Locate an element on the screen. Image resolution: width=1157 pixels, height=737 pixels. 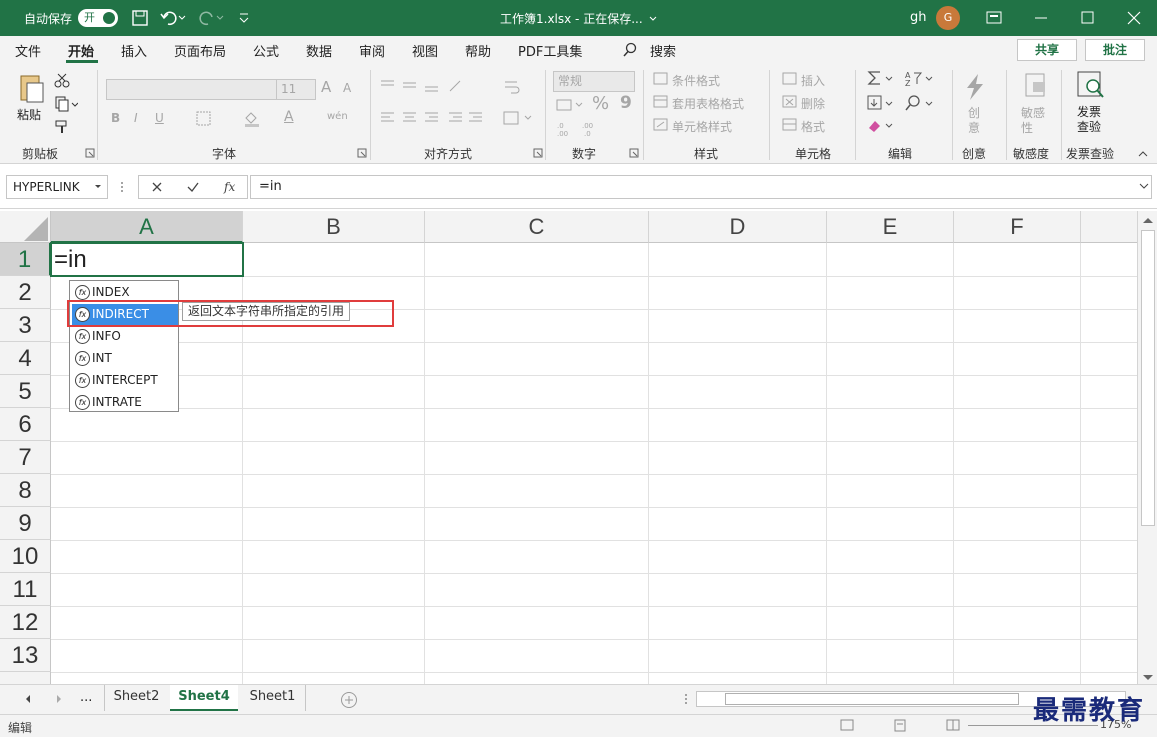
page-break-view-icon is located at coordinates (953, 725).